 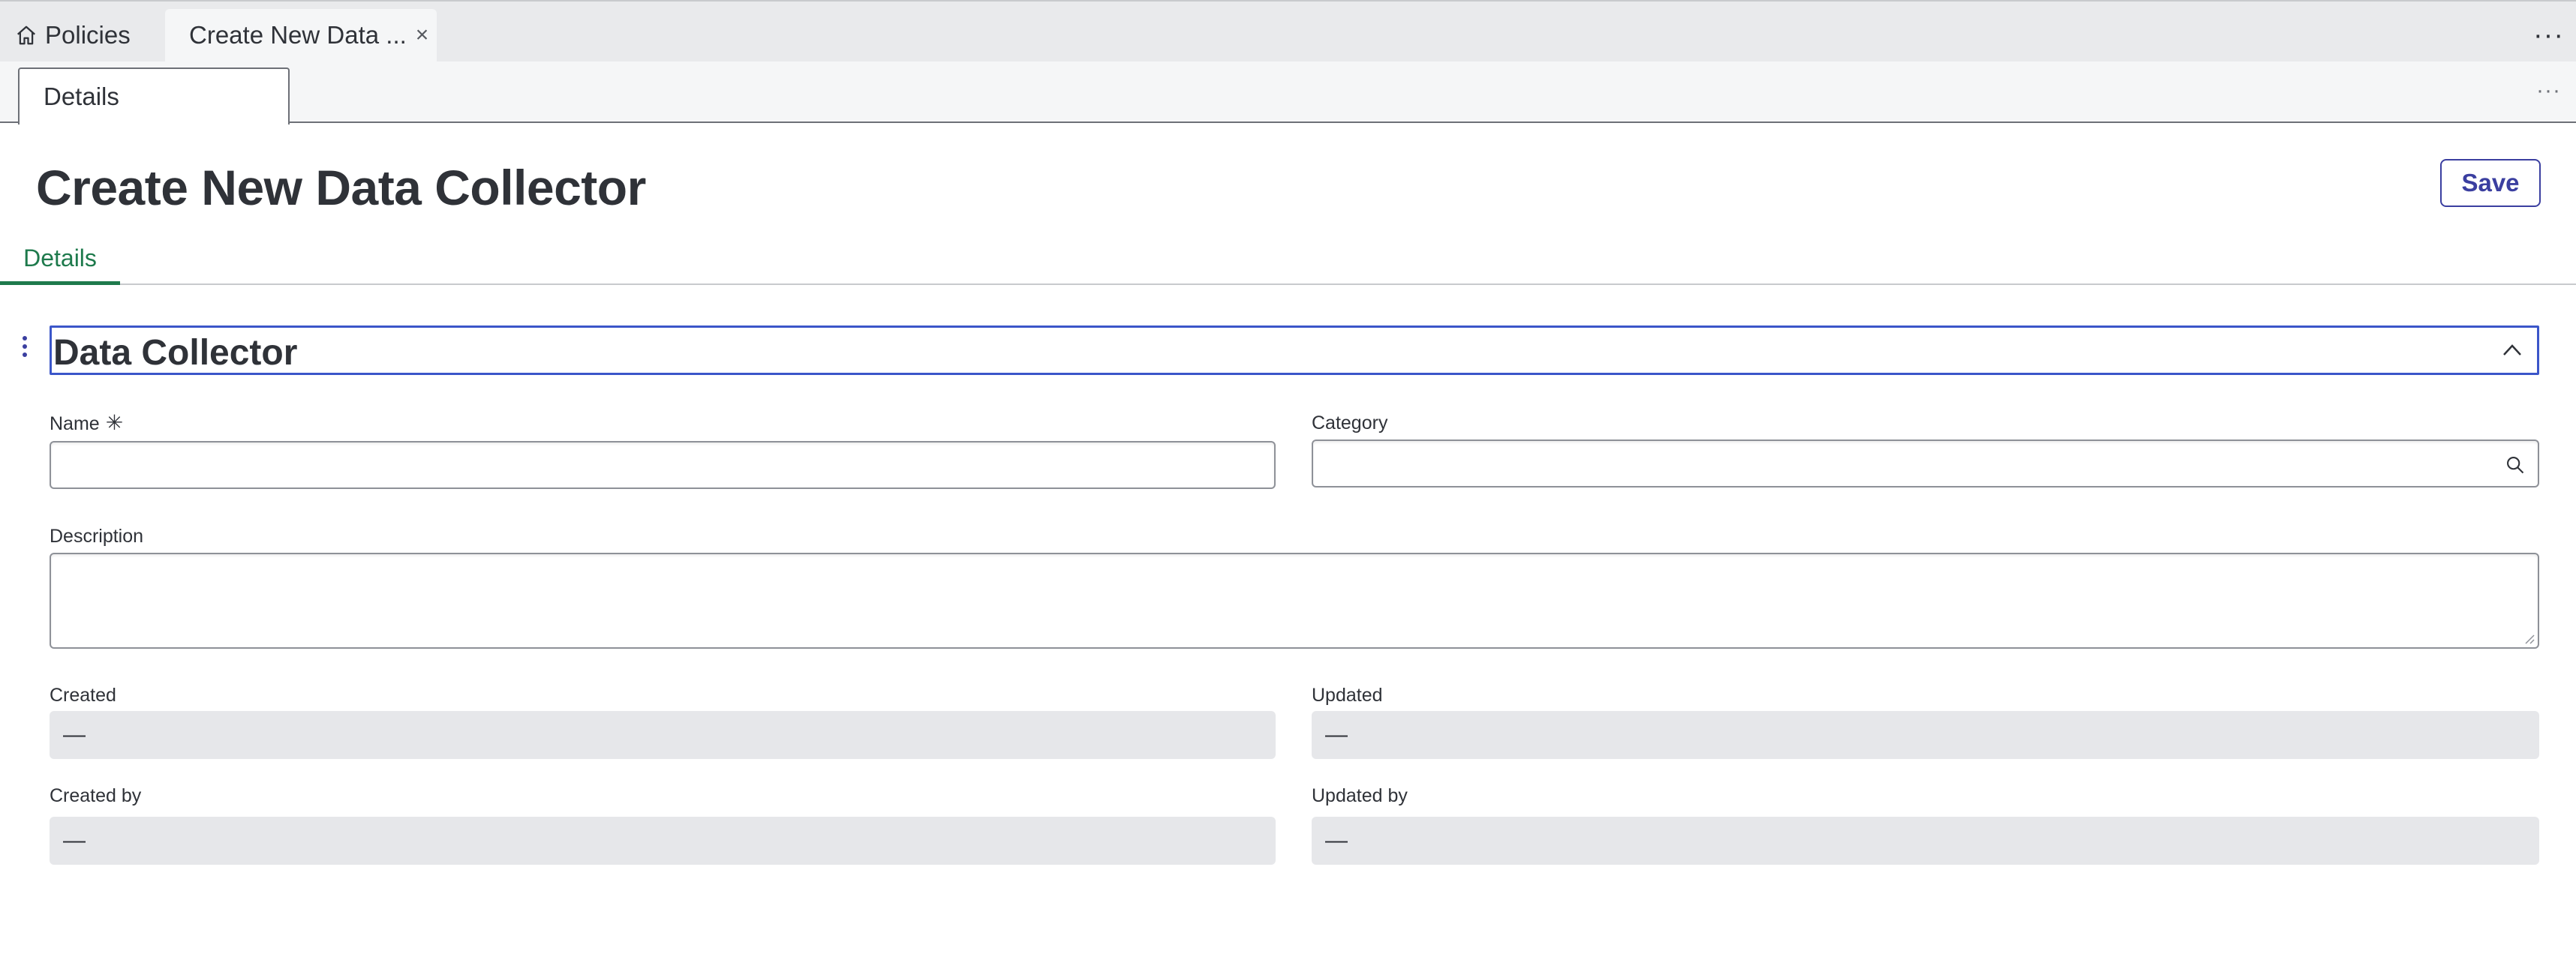 I want to click on resize-grip-icon, so click(x=2529, y=638).